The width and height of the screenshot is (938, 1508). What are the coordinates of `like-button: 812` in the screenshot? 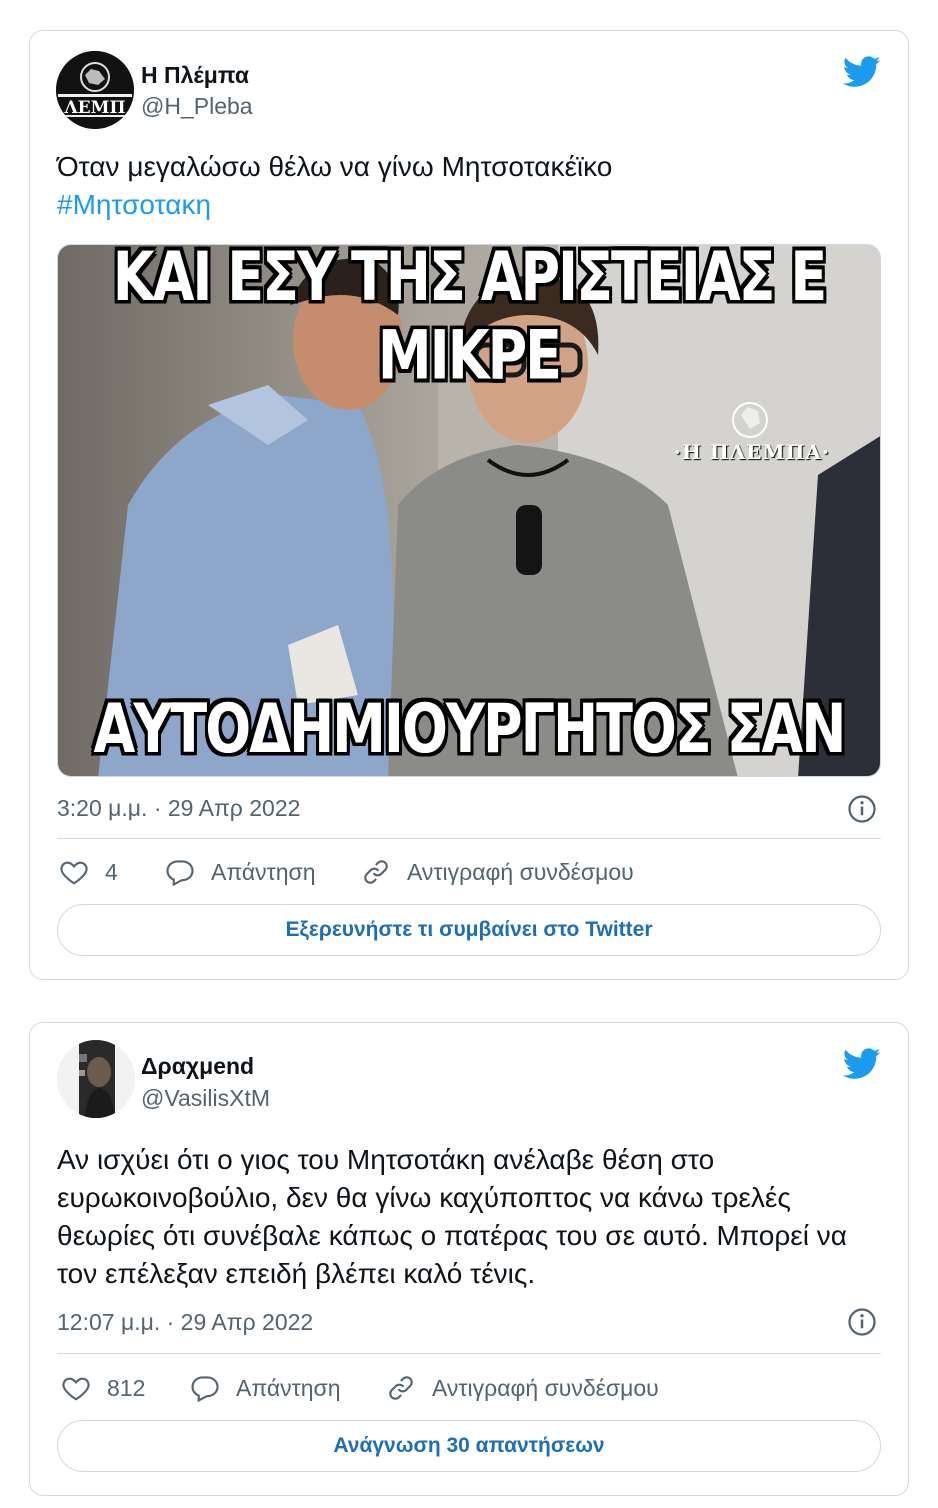 It's located at (103, 1388).